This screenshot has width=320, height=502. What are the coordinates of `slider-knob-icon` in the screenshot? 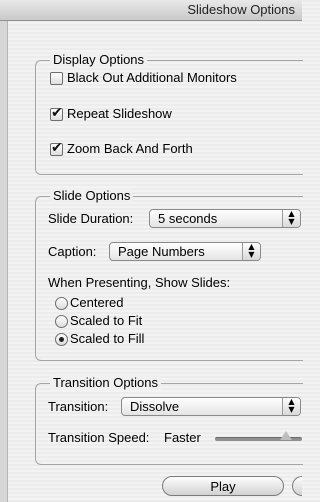 It's located at (286, 435).